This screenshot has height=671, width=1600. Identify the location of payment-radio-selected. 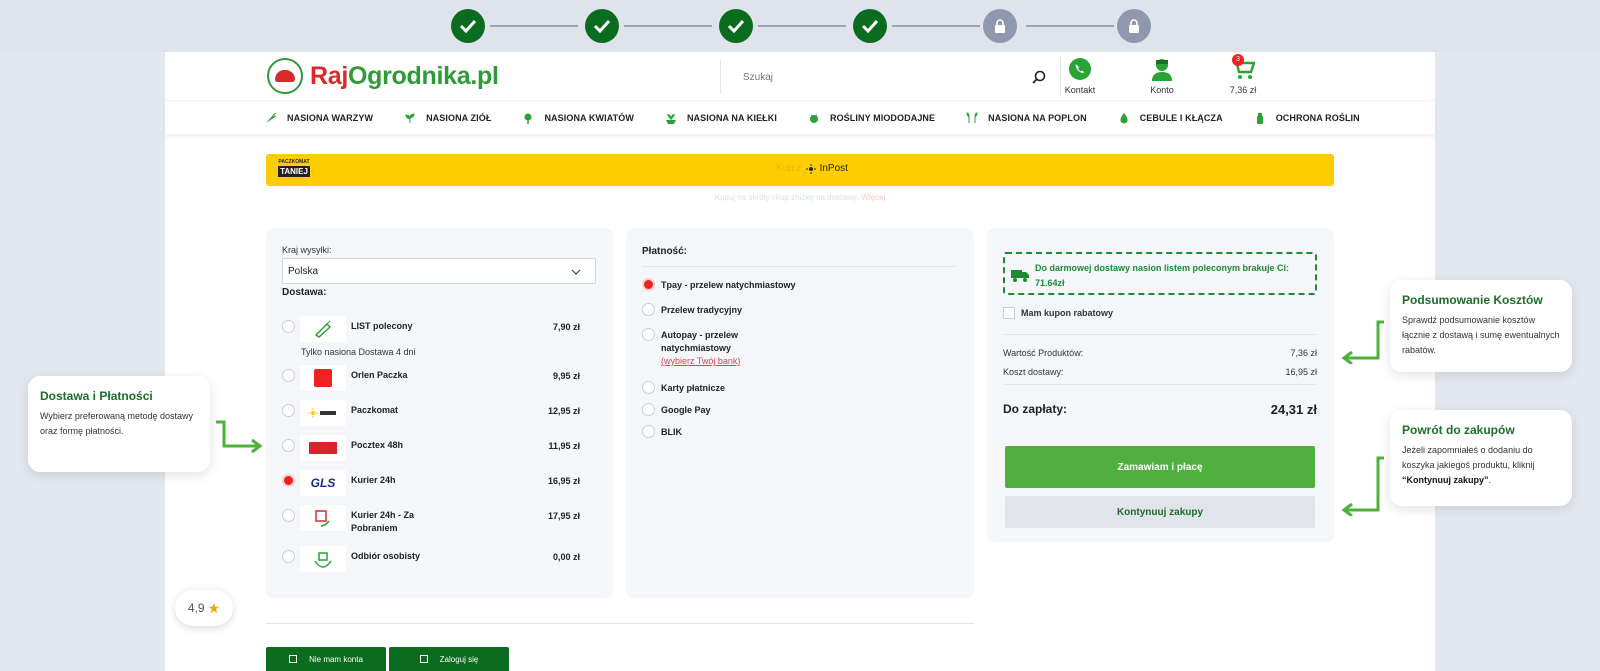
(648, 284).